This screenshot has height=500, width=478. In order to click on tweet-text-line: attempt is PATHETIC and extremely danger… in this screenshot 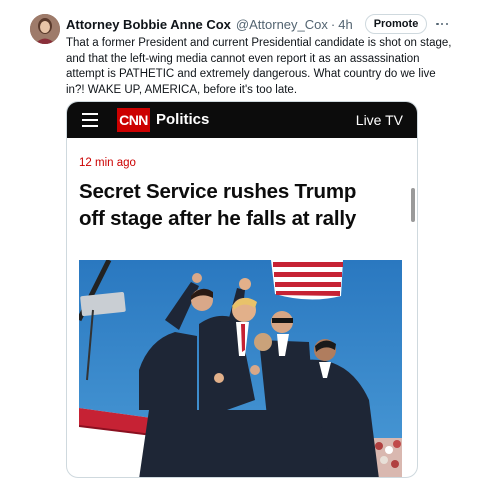, I will do `click(251, 74)`.